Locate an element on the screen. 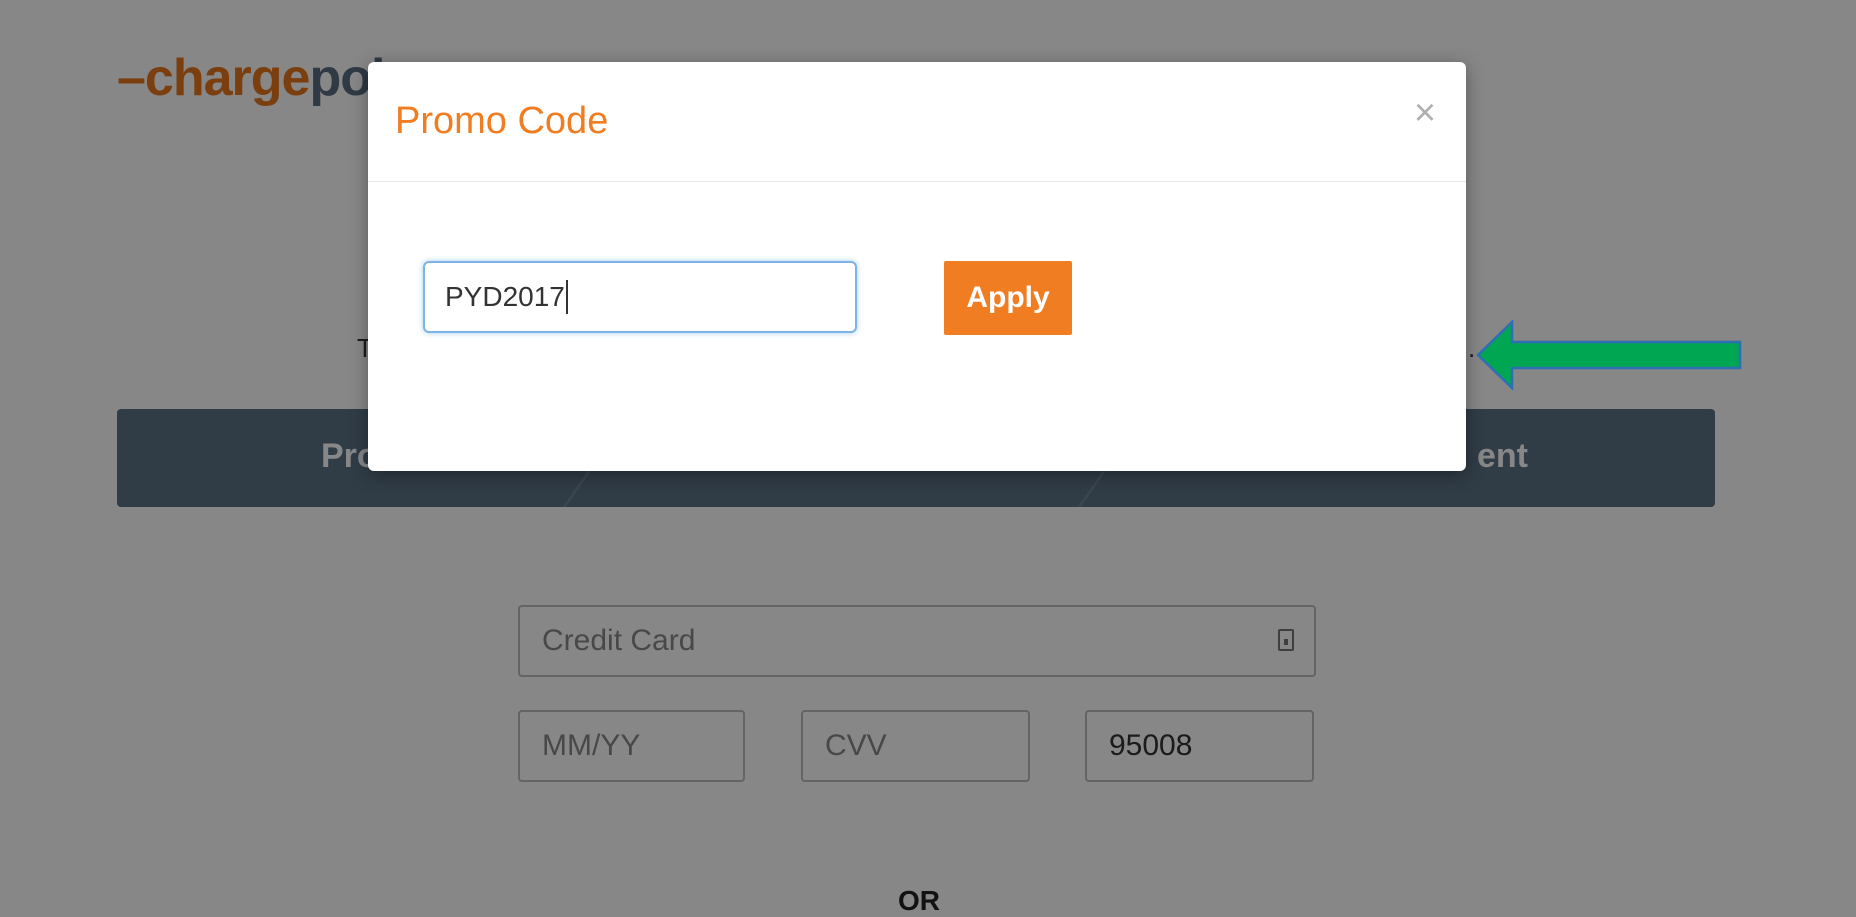 The height and width of the screenshot is (917, 1856). promo-code-input is located at coordinates (640, 297).